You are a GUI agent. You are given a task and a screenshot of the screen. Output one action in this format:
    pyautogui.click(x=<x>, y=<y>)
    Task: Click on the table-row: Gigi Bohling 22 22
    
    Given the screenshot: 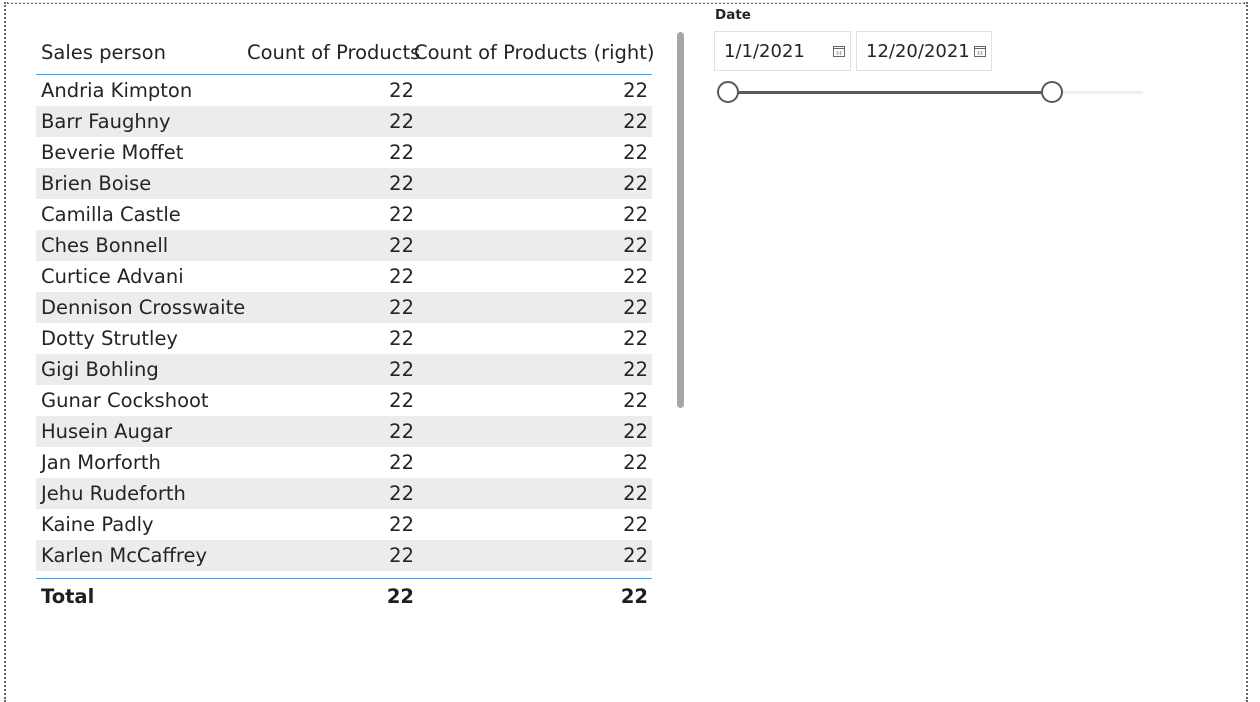 What is the action you would take?
    pyautogui.click(x=344, y=369)
    